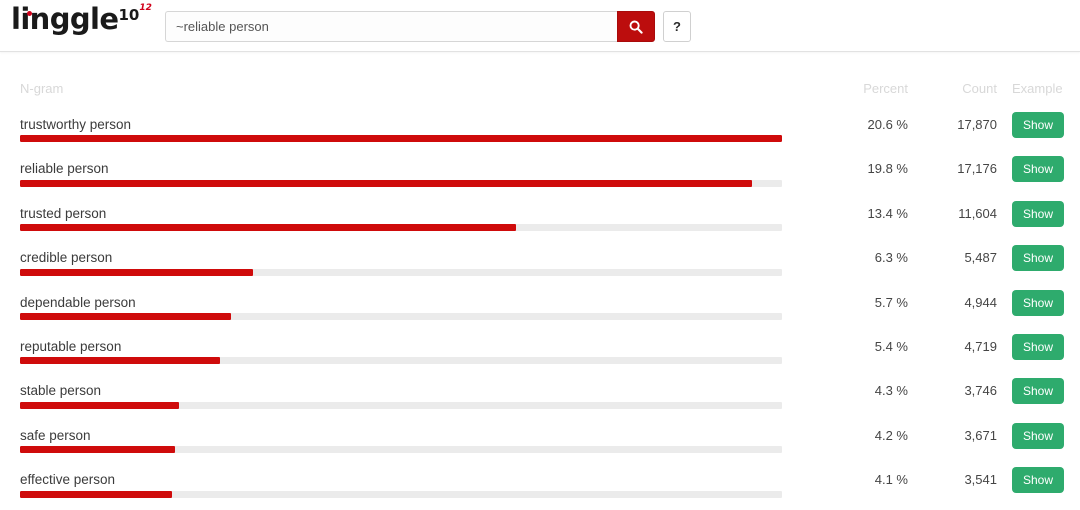 This screenshot has height=510, width=1080. Describe the element at coordinates (980, 391) in the screenshot. I see `count-value: 3,746` at that location.